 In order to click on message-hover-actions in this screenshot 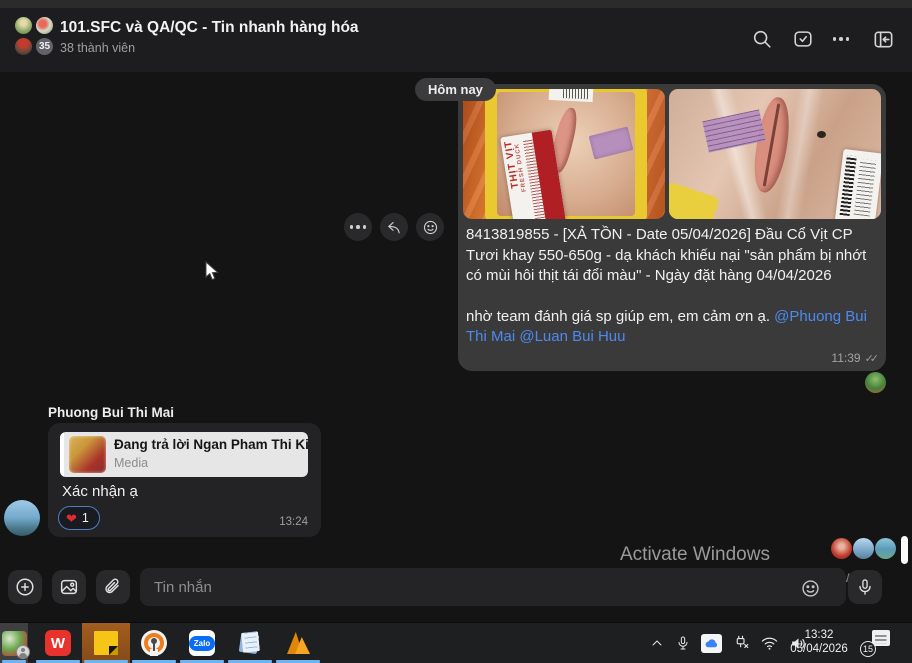, I will do `click(394, 227)`.